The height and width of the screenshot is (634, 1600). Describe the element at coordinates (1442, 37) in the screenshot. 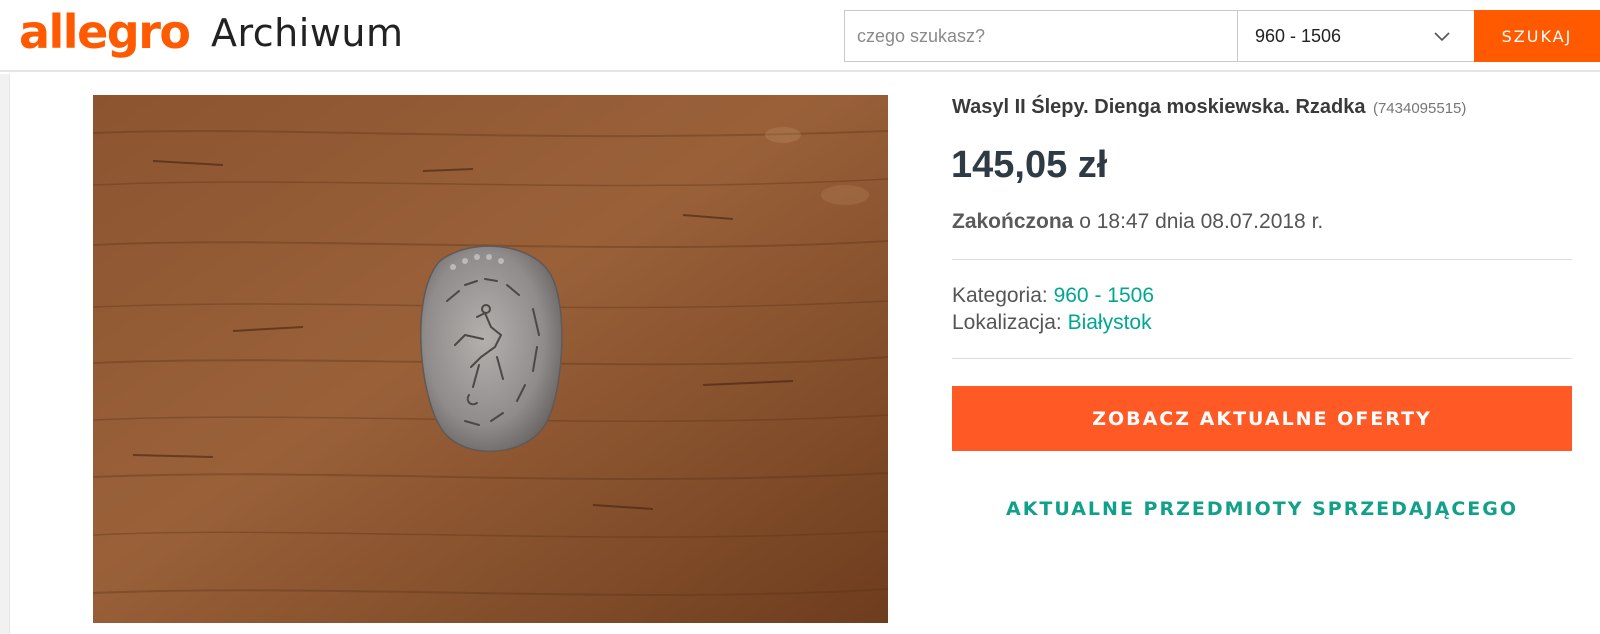

I see `chevron-down-icon` at that location.